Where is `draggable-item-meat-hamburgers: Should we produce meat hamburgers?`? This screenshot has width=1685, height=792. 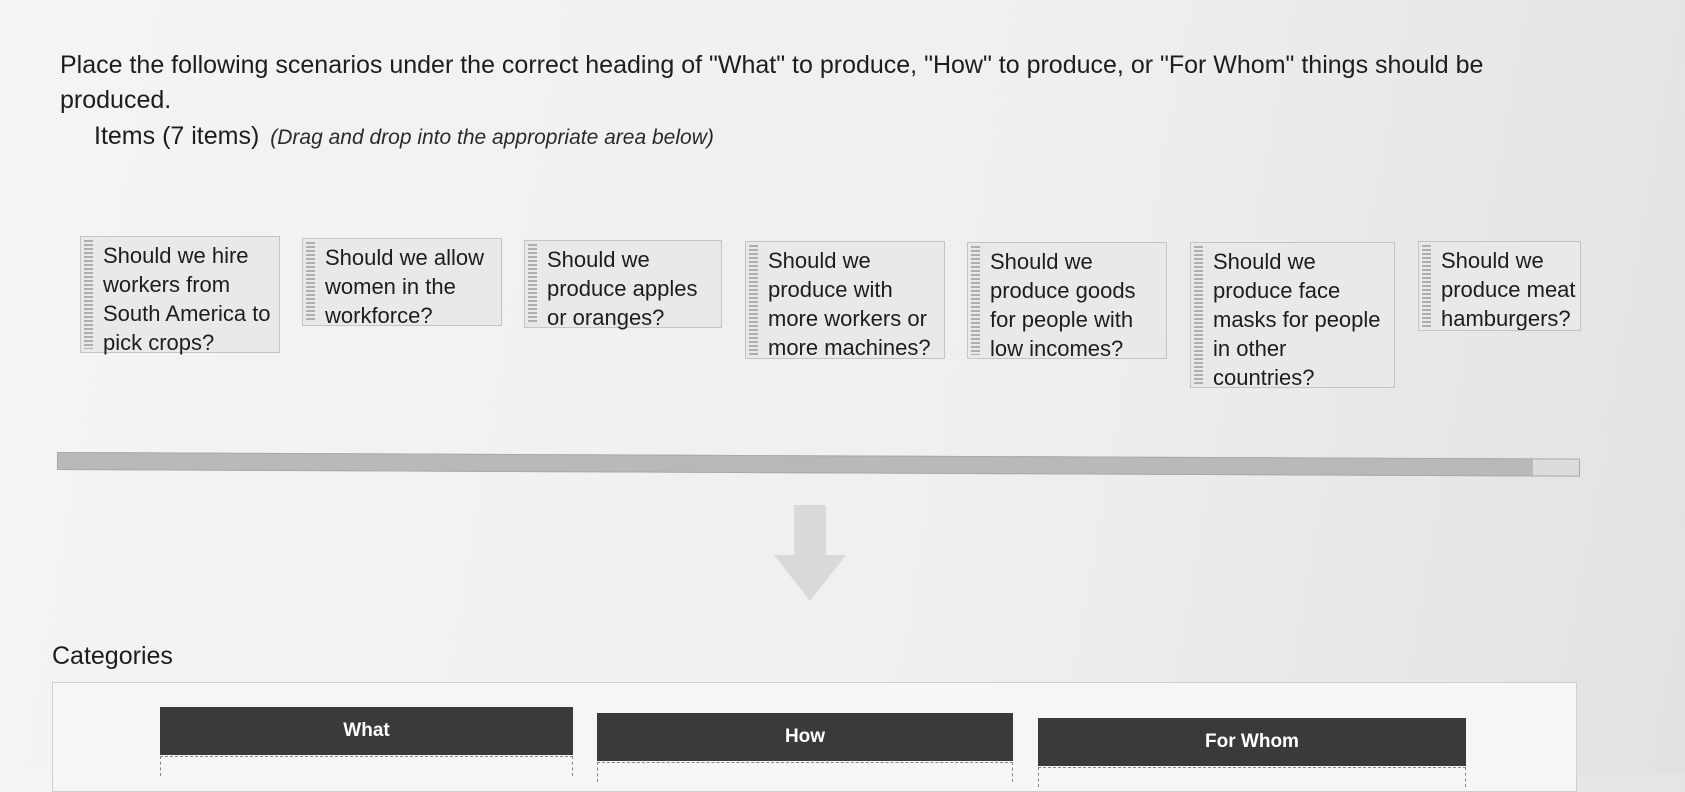 draggable-item-meat-hamburgers: Should we produce meat hamburgers? is located at coordinates (1499, 286).